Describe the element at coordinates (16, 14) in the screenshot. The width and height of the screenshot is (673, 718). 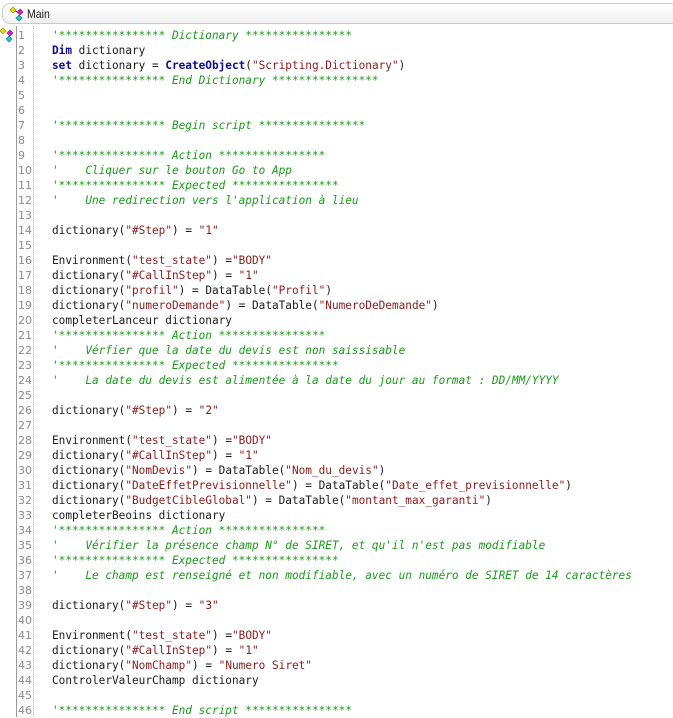
I see `action-diamonds-icon` at that location.